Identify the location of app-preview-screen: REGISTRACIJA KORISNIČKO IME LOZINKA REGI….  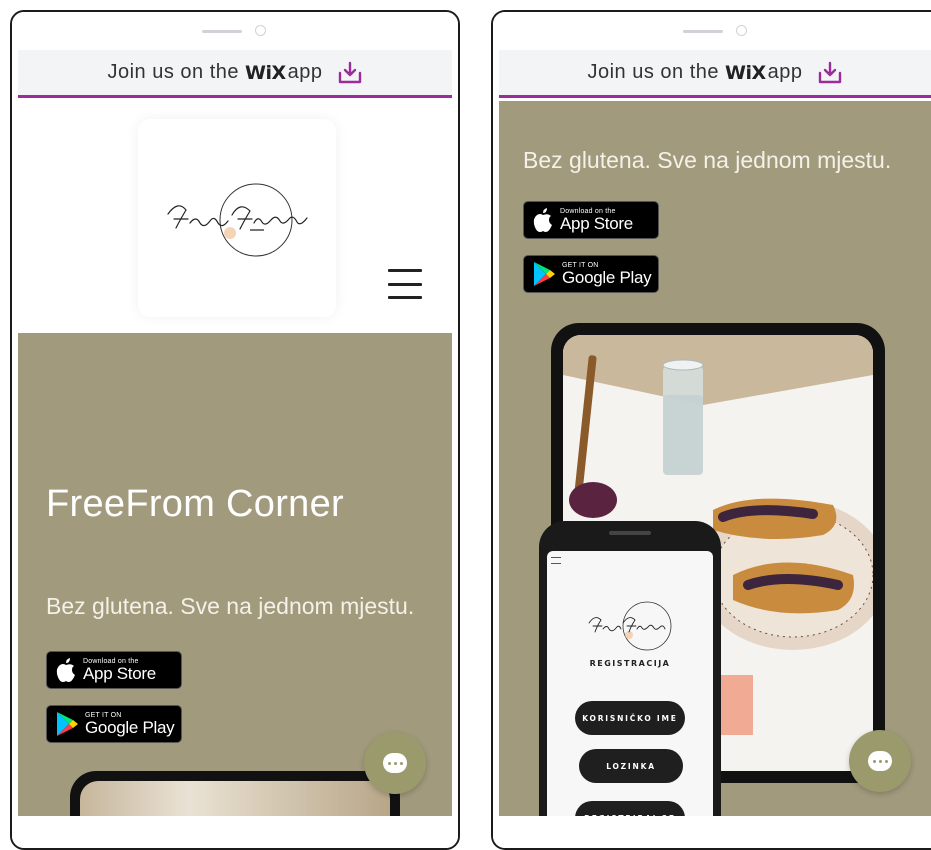
(630, 699).